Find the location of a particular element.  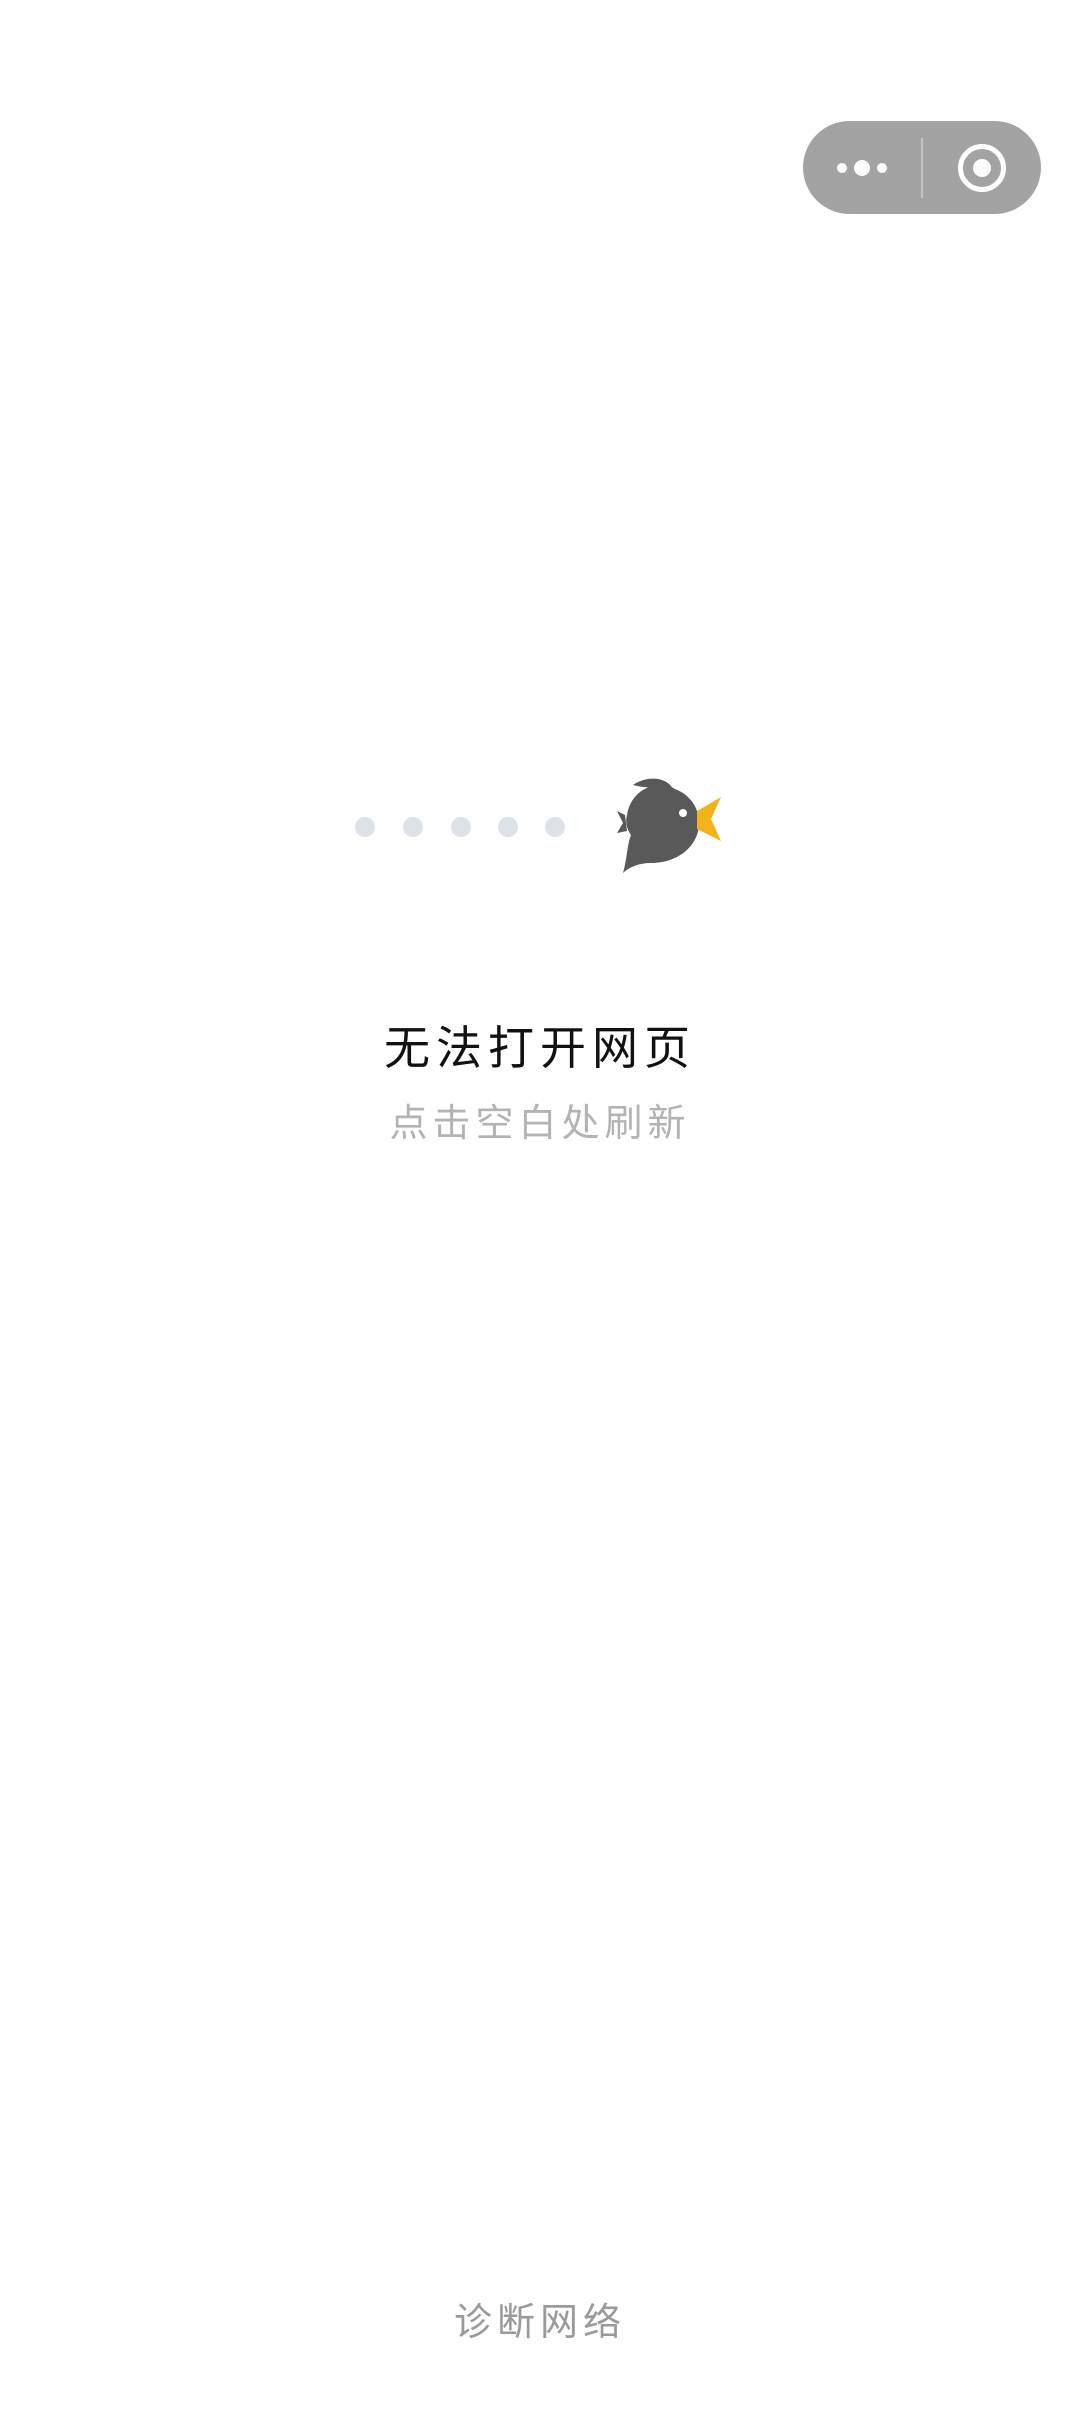

more-button is located at coordinates (862, 167).